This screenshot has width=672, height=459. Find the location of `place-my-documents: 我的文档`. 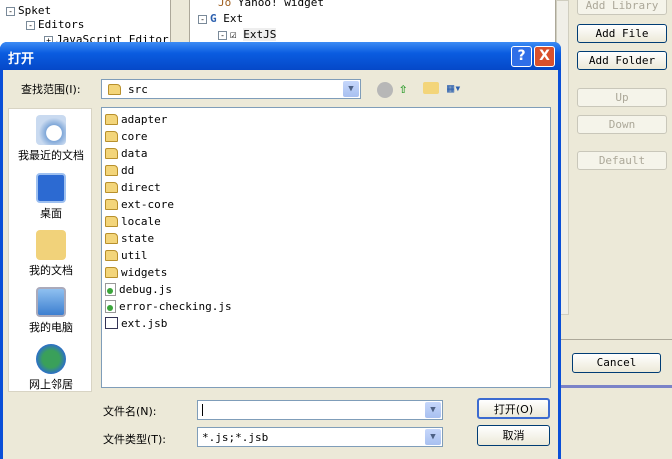

place-my-documents: 我的文档 is located at coordinates (51, 254).